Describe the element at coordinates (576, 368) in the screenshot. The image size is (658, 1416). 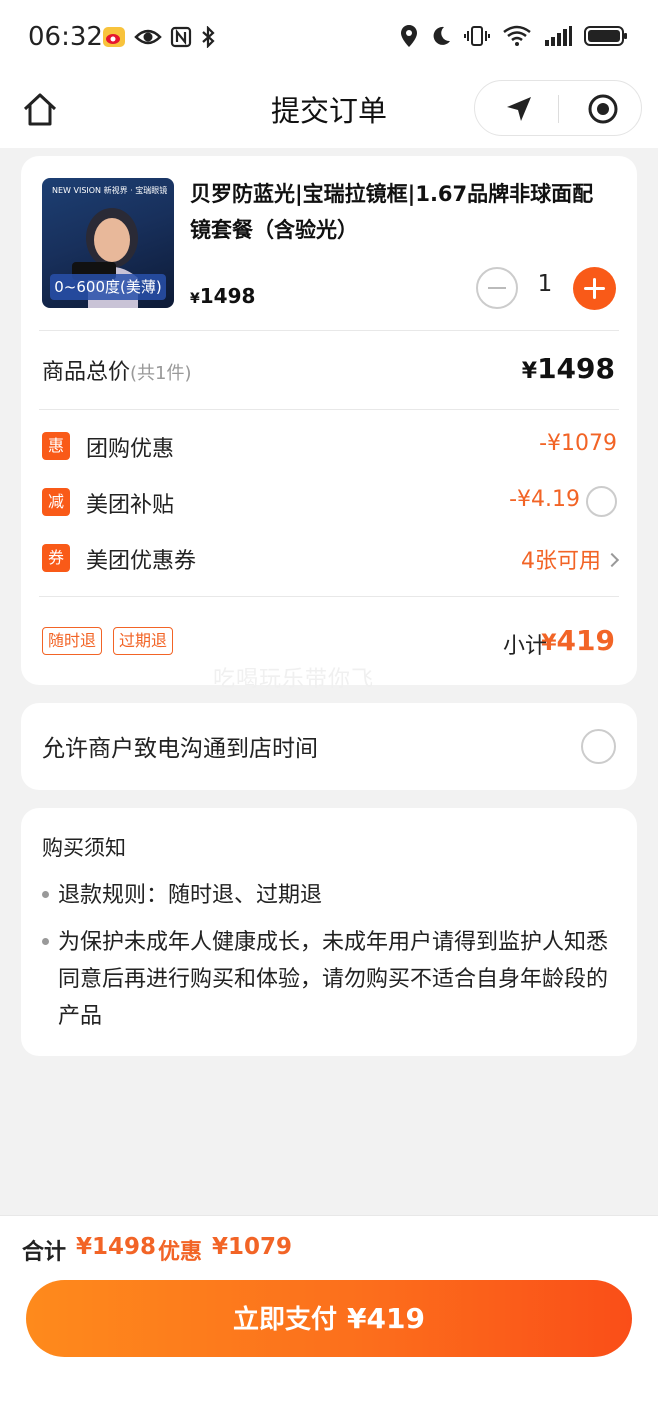
I see `total-price-number: 1498` at that location.